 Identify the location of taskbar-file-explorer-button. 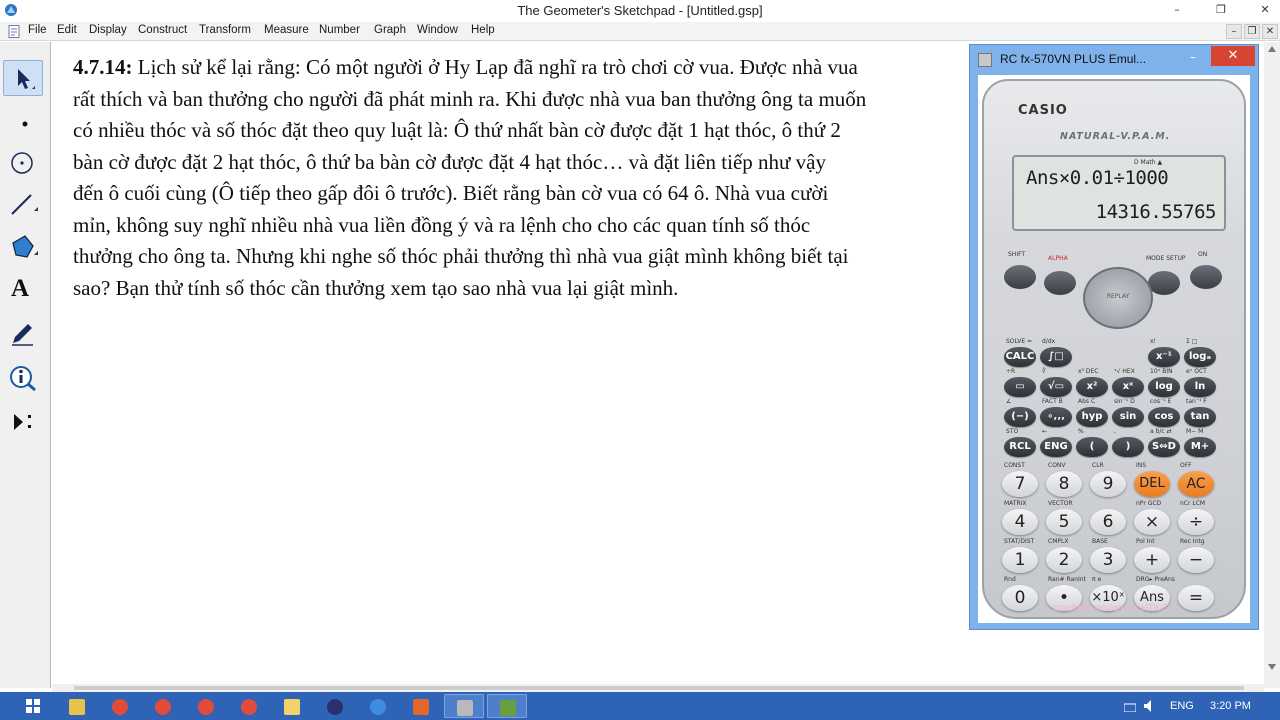
(77, 706).